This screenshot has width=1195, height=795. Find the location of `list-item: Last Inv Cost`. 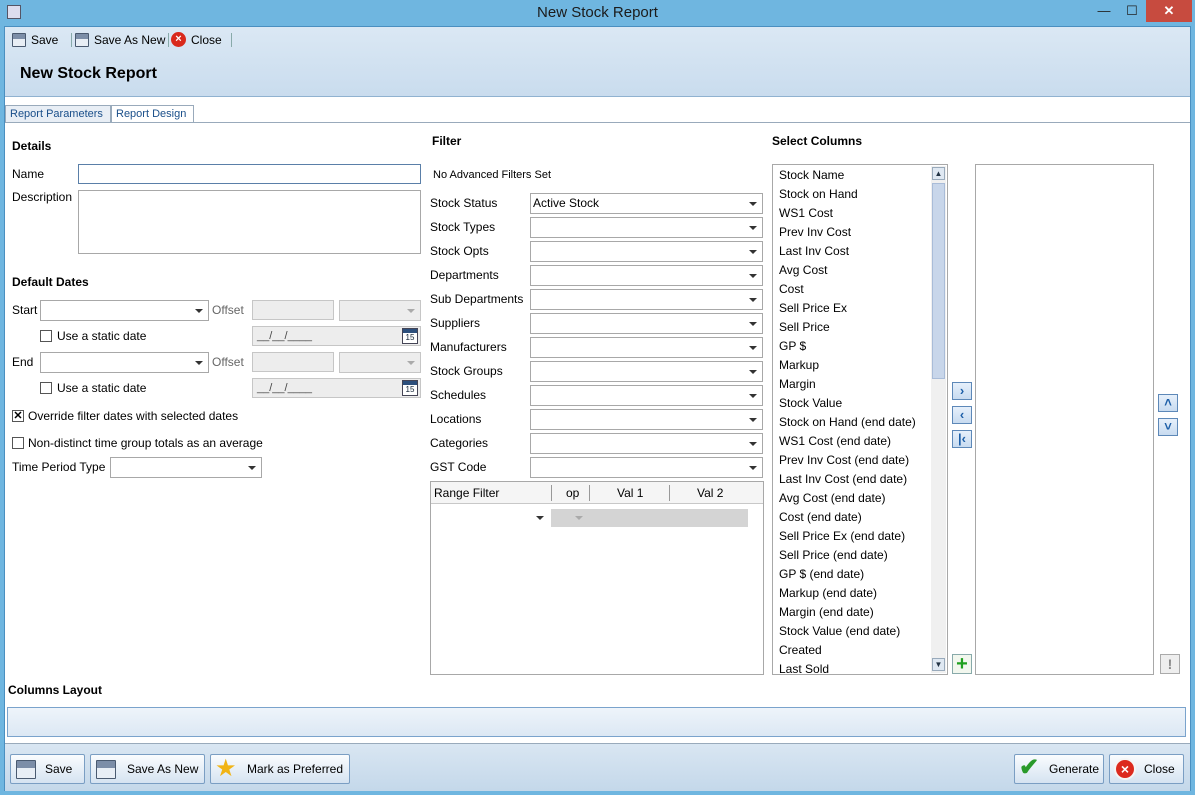

list-item: Last Inv Cost is located at coordinates (814, 251).